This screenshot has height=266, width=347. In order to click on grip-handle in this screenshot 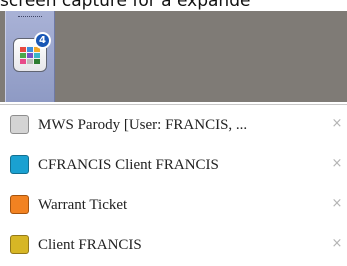, I will do `click(30, 17)`.